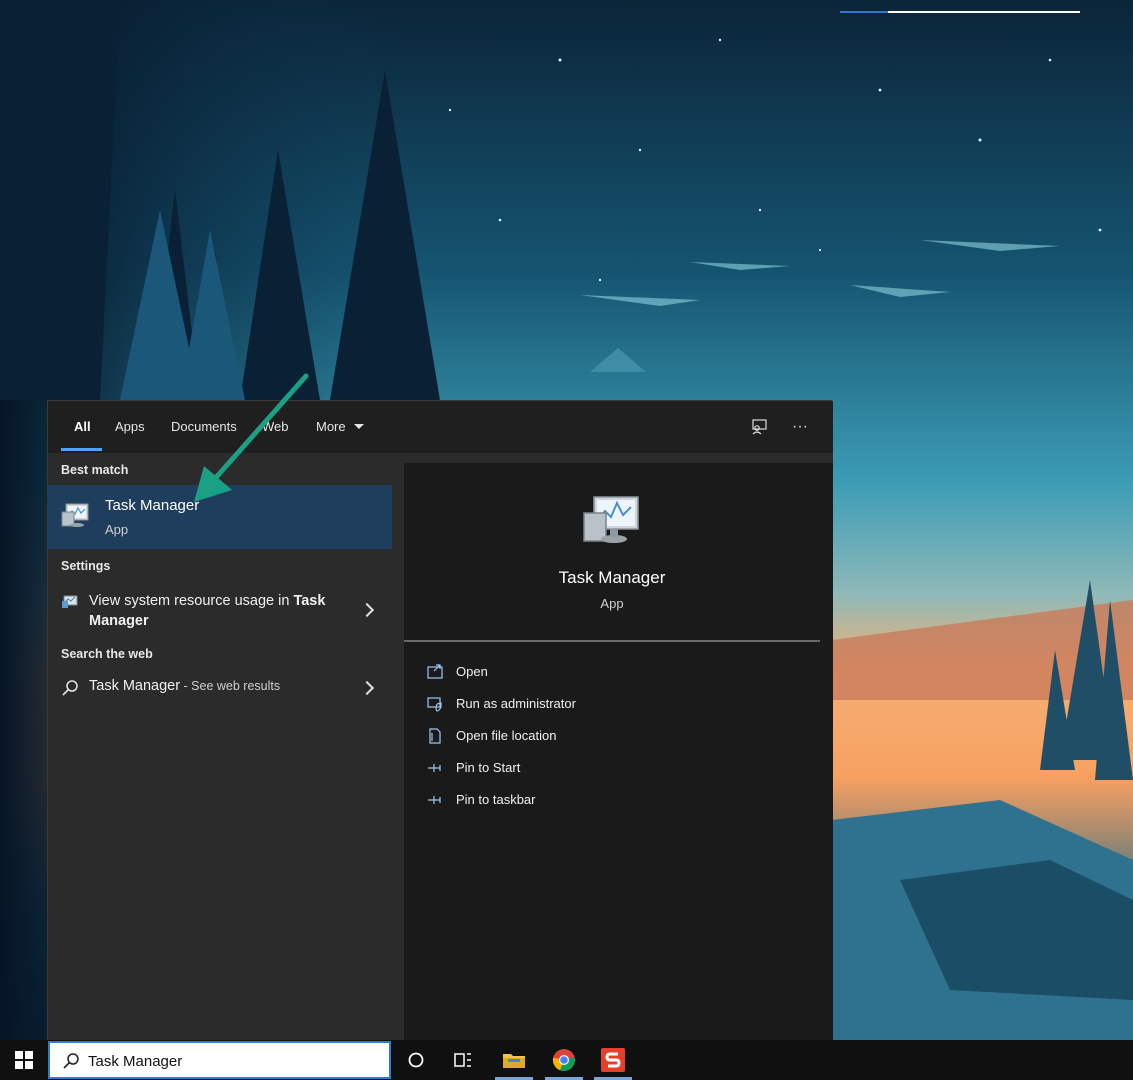 This screenshot has width=1133, height=1080. What do you see at coordinates (440, 427) in the screenshot?
I see `tab-bar: All Apps Documents Web More ···` at bounding box center [440, 427].